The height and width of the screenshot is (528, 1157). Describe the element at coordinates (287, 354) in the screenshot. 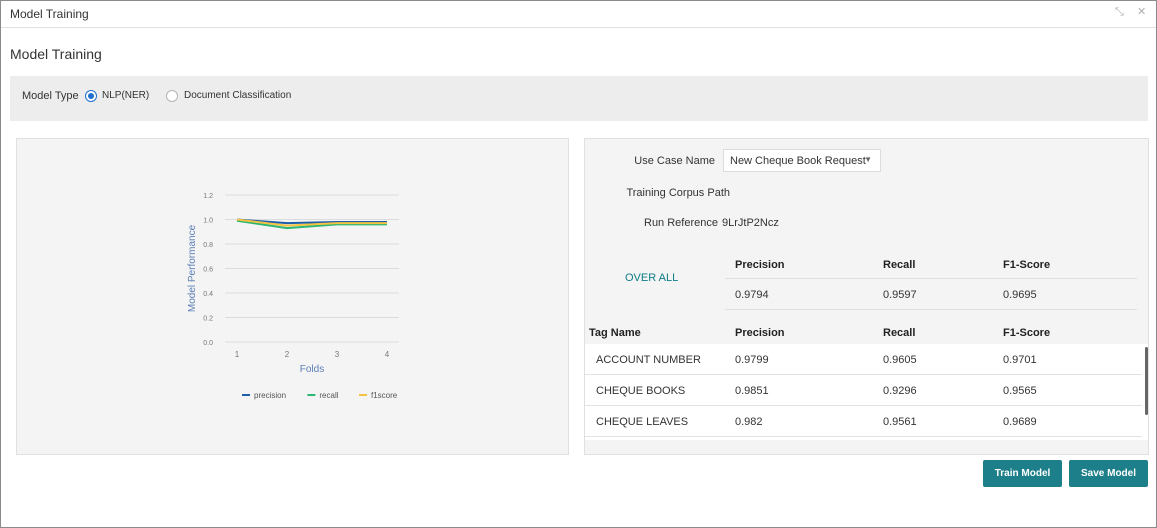

I see `x-tick-label: 2` at that location.